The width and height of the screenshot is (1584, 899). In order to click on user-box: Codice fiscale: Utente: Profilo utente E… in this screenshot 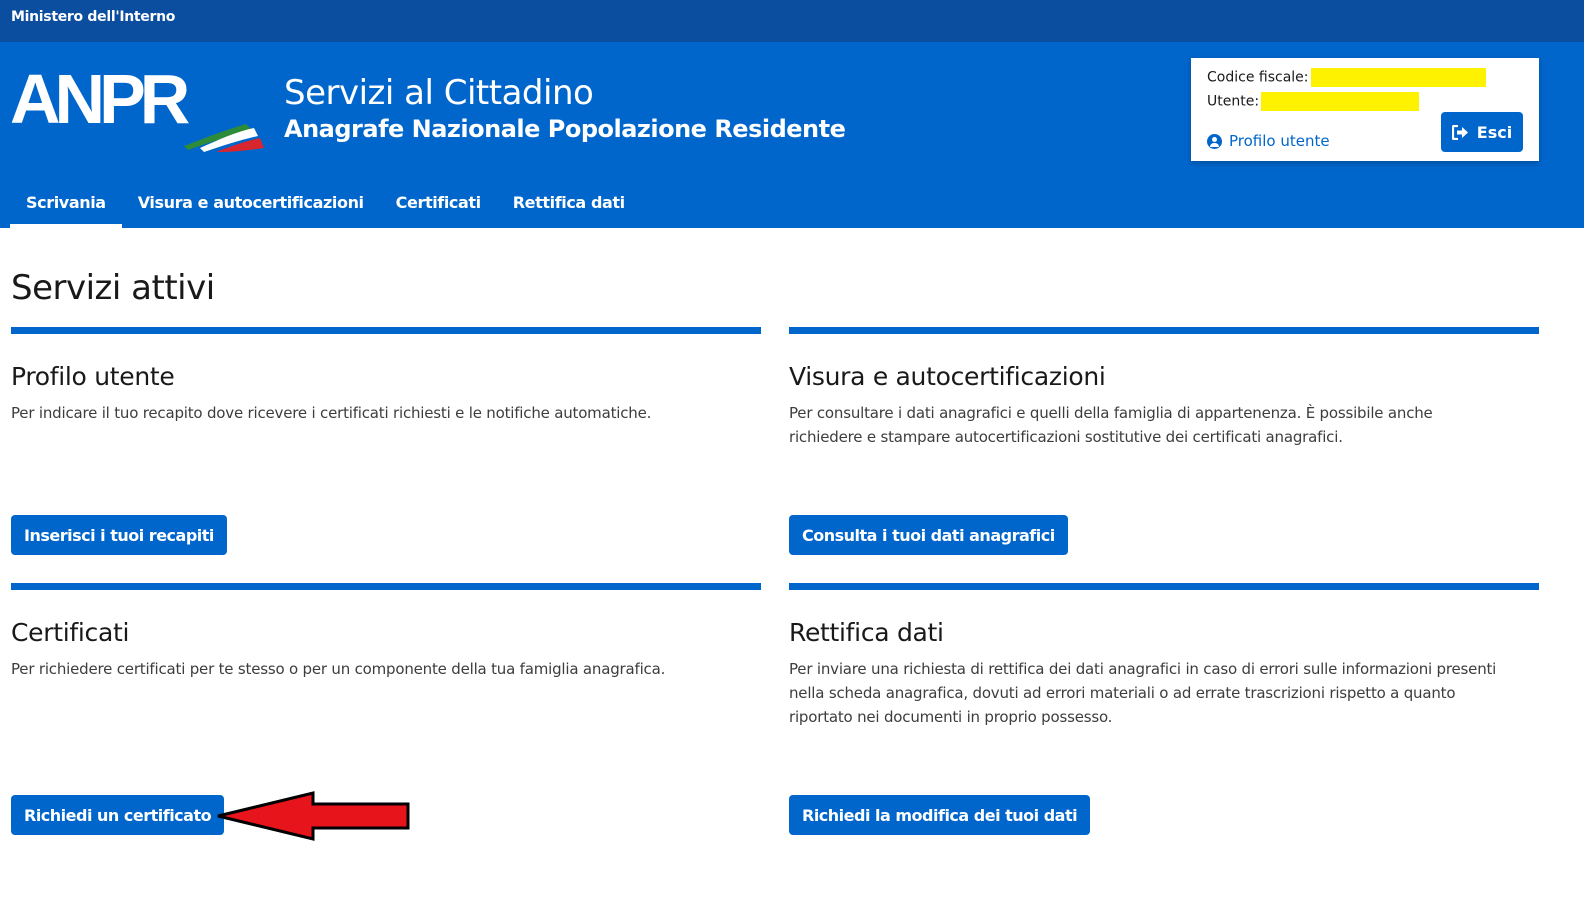, I will do `click(1365, 109)`.